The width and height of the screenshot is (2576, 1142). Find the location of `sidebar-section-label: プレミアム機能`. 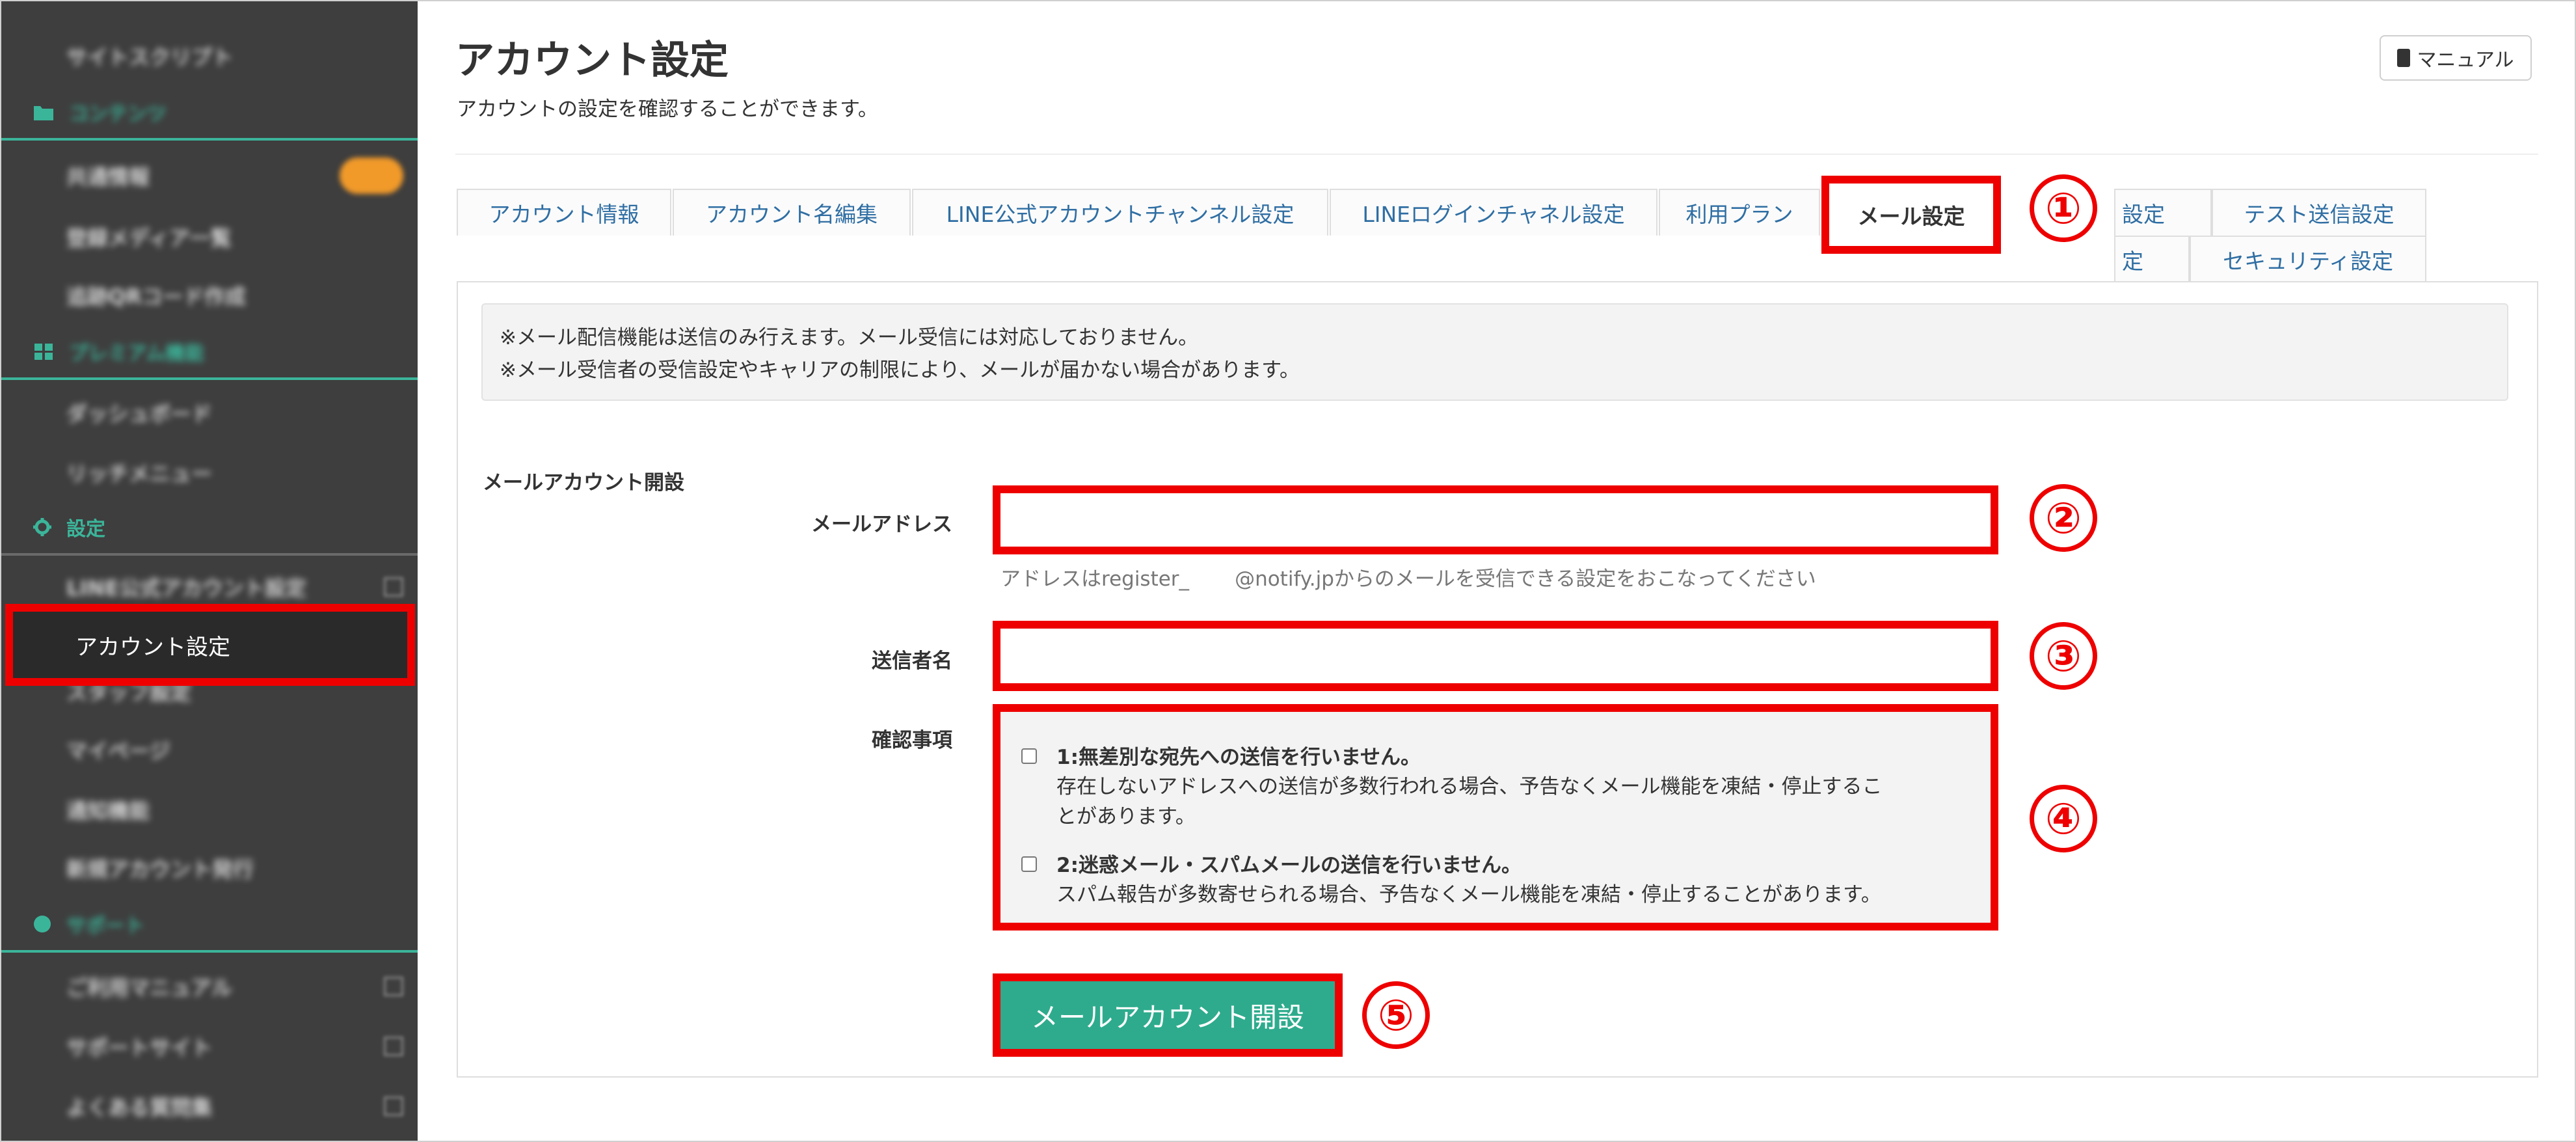

sidebar-section-label: プレミアム機能 is located at coordinates (136, 353).